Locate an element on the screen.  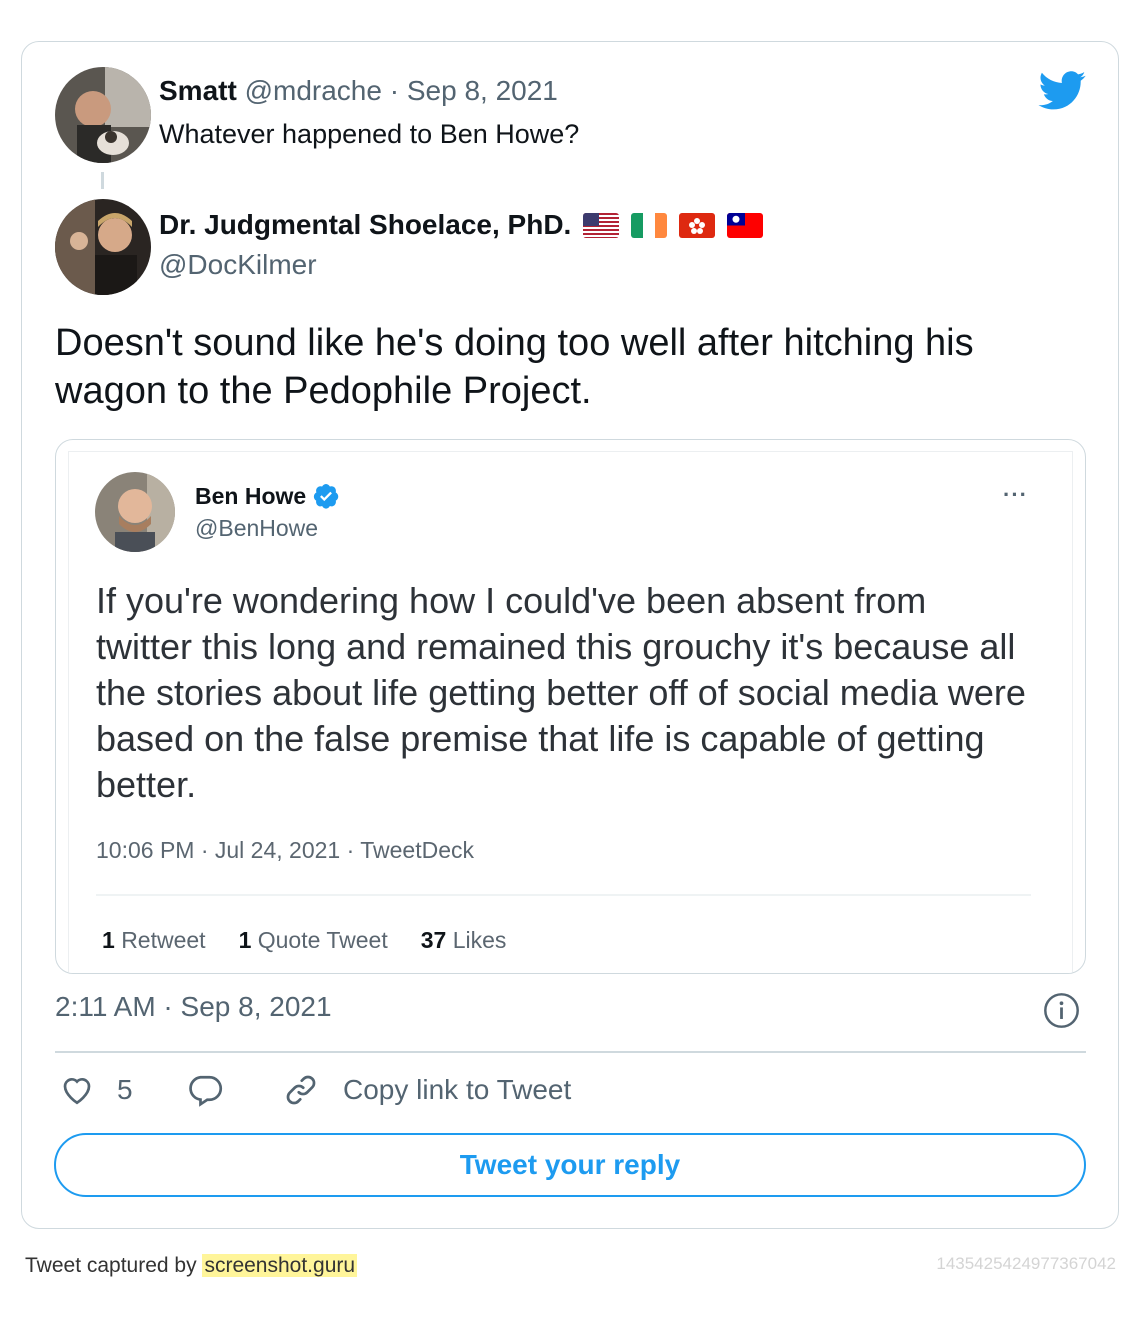
capture-credit: Tweet captured by screenshot.guru is located at coordinates (191, 1266).